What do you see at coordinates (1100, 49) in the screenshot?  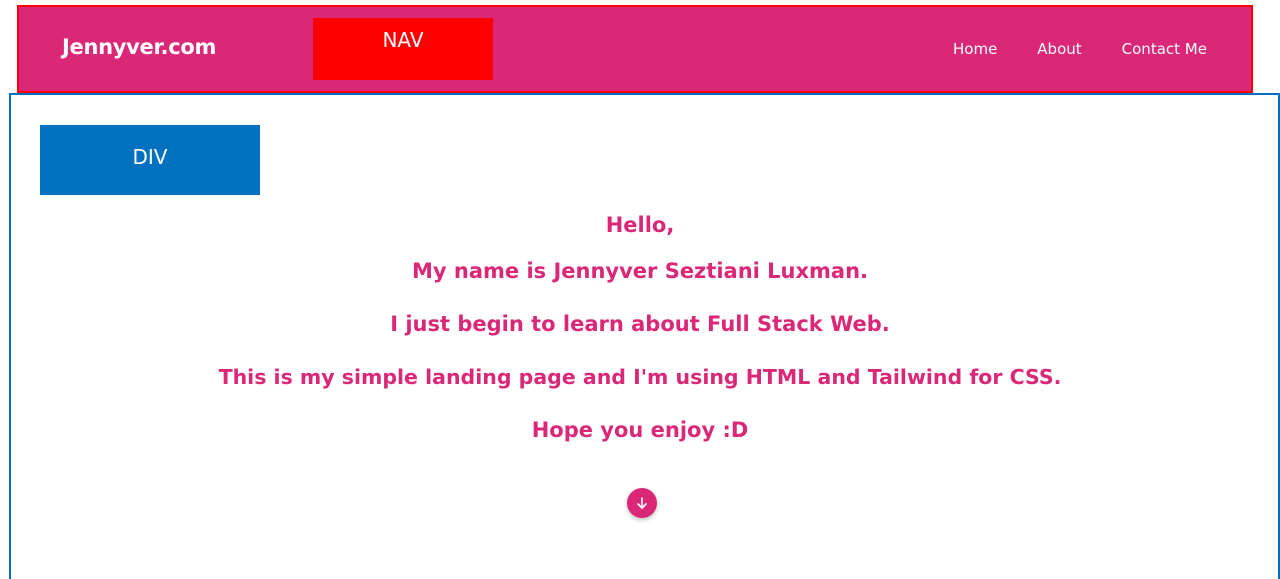 I see `nav-links: Home About Contact Me` at bounding box center [1100, 49].